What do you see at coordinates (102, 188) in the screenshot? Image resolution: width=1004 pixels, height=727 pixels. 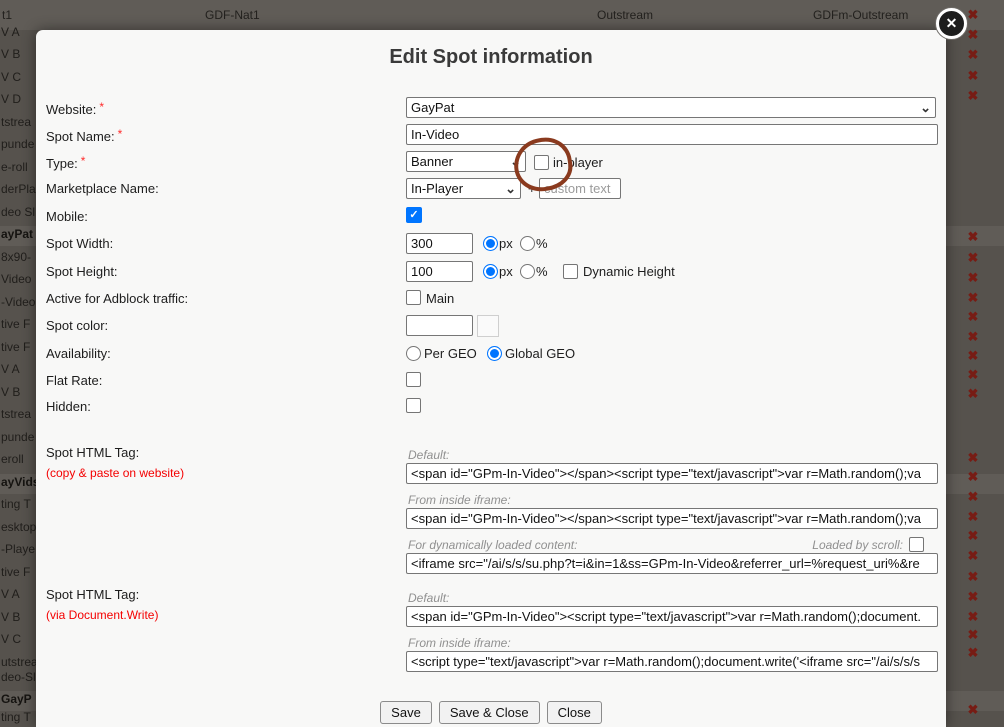 I see `marketplace-label: Marketplace Name:` at bounding box center [102, 188].